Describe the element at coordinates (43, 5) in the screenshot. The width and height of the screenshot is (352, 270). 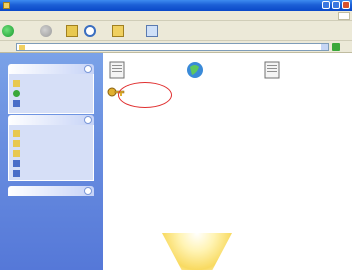
I see `window-title` at that location.